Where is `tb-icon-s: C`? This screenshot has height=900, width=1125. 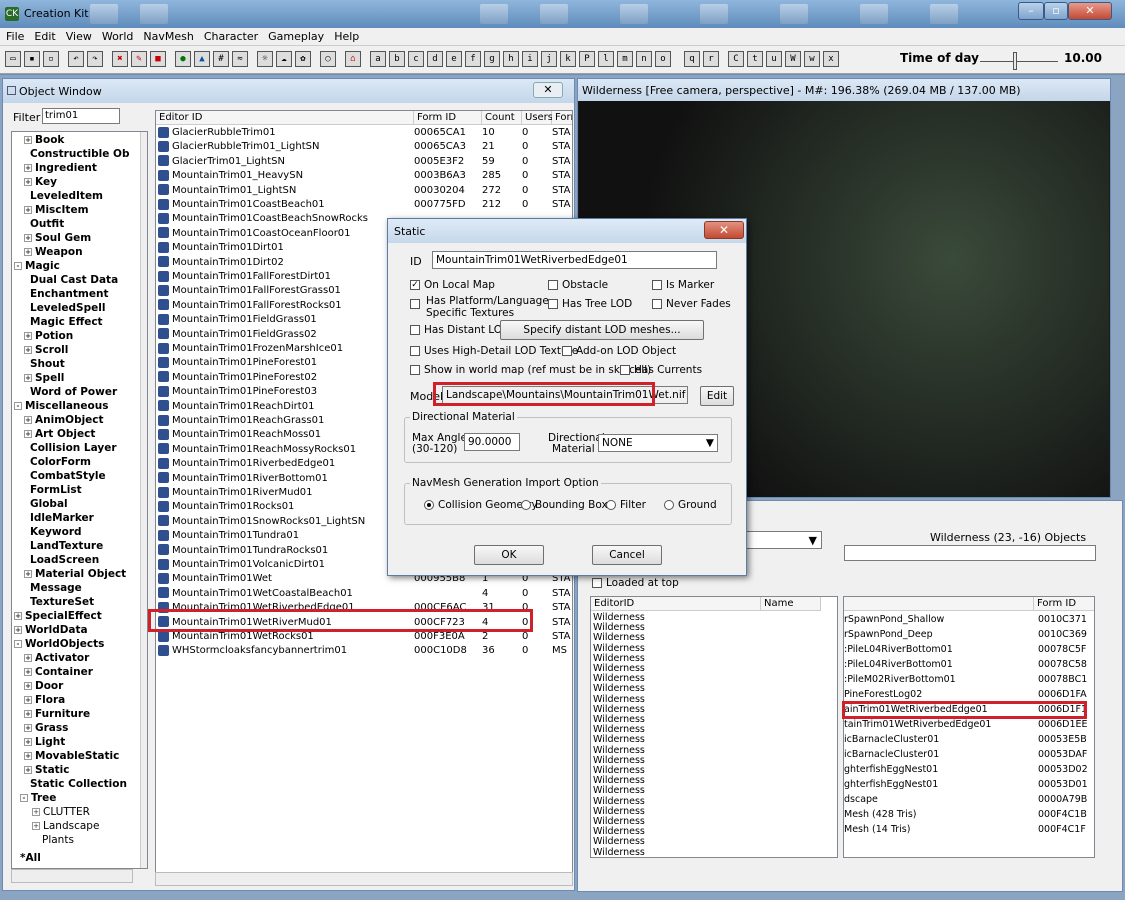 tb-icon-s: C is located at coordinates (736, 59).